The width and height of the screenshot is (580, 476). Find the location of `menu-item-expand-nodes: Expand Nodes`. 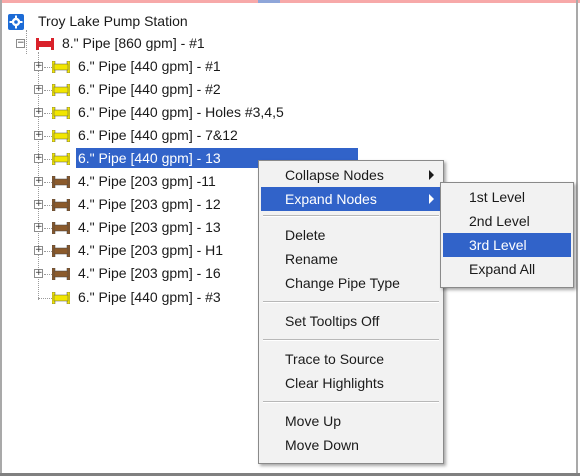

menu-item-expand-nodes: Expand Nodes is located at coordinates (351, 199).